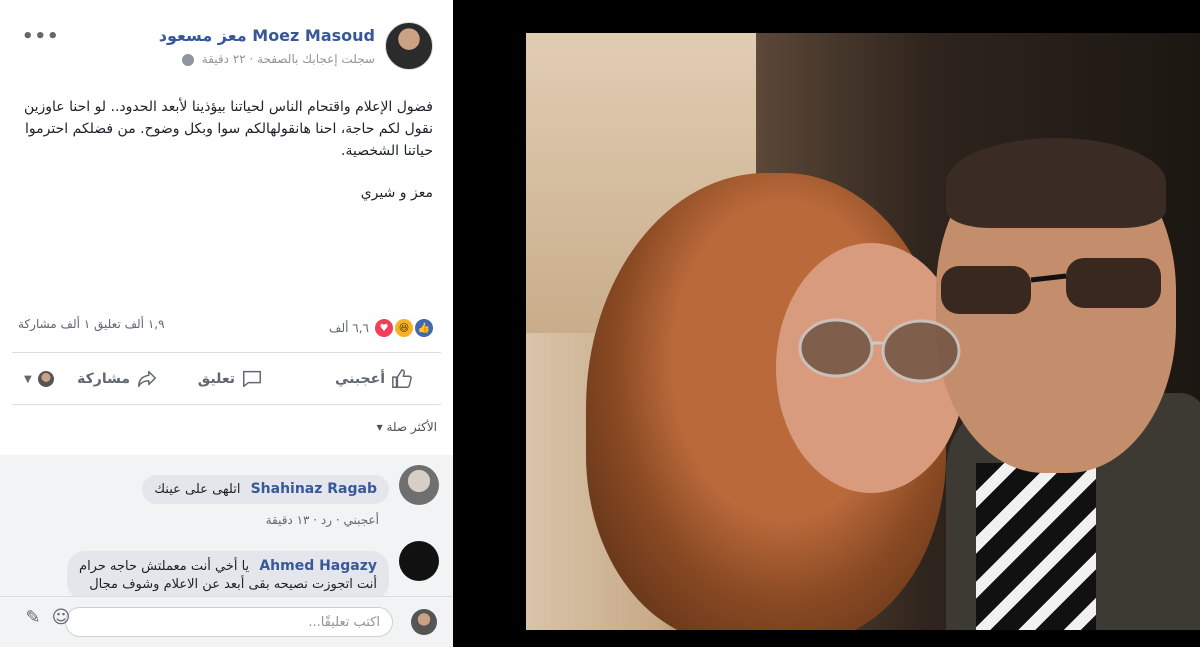  What do you see at coordinates (424, 622) in the screenshot?
I see `user-avatar` at bounding box center [424, 622].